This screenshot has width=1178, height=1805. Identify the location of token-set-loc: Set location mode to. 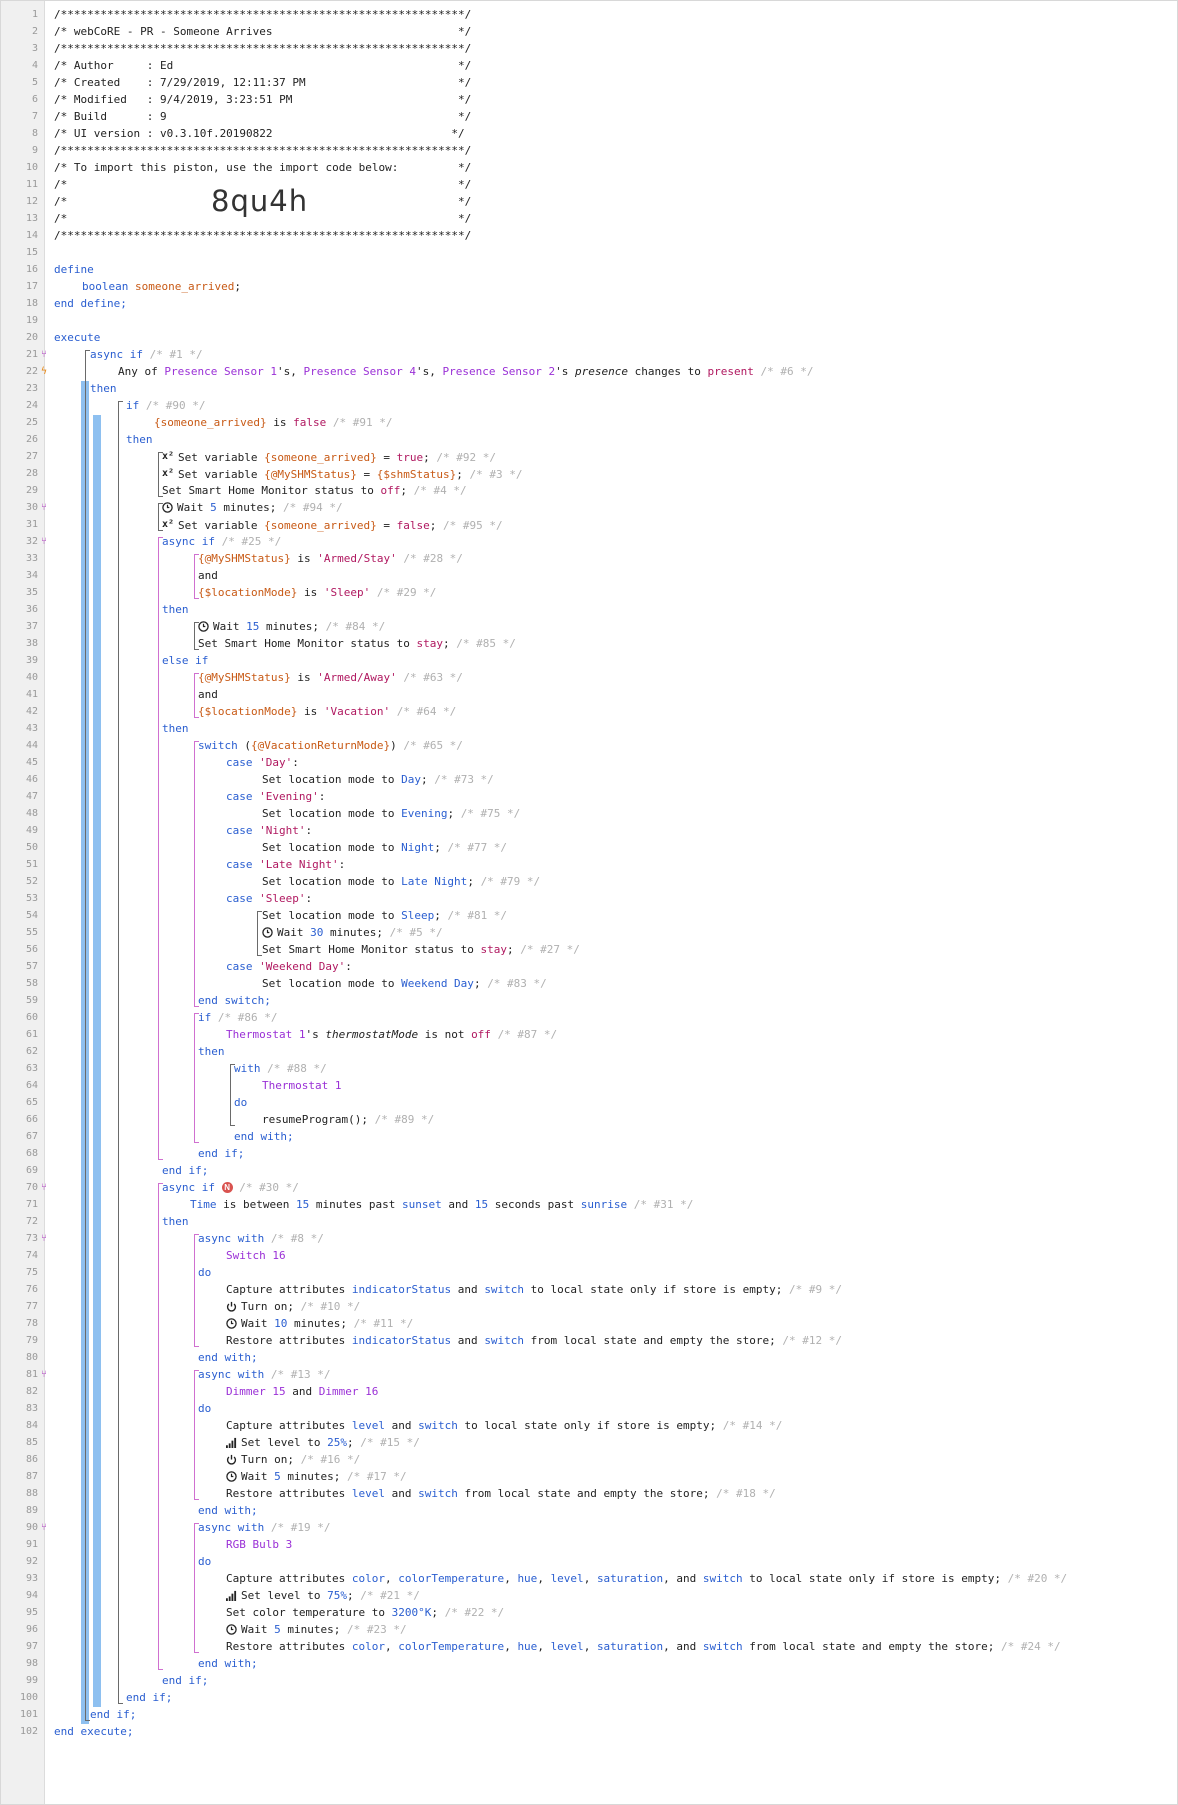
(332, 813).